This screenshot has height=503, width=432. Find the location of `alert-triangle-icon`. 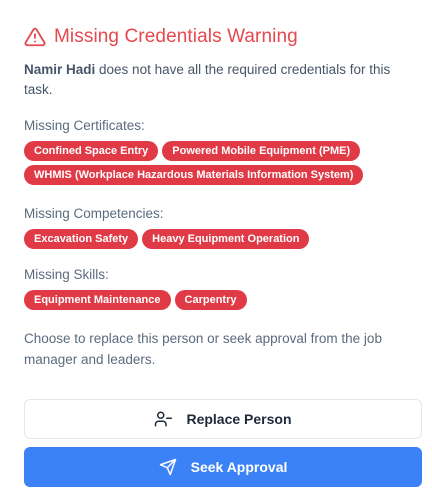

alert-triangle-icon is located at coordinates (35, 37).